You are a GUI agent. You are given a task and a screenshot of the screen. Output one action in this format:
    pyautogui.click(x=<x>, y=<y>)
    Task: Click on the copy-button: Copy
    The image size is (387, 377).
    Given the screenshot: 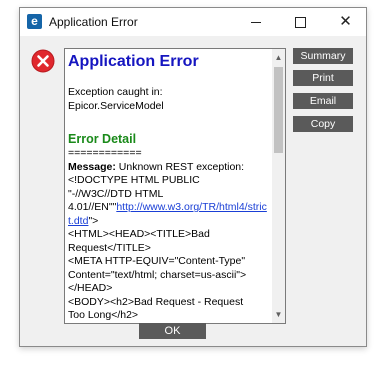 What is the action you would take?
    pyautogui.click(x=323, y=124)
    